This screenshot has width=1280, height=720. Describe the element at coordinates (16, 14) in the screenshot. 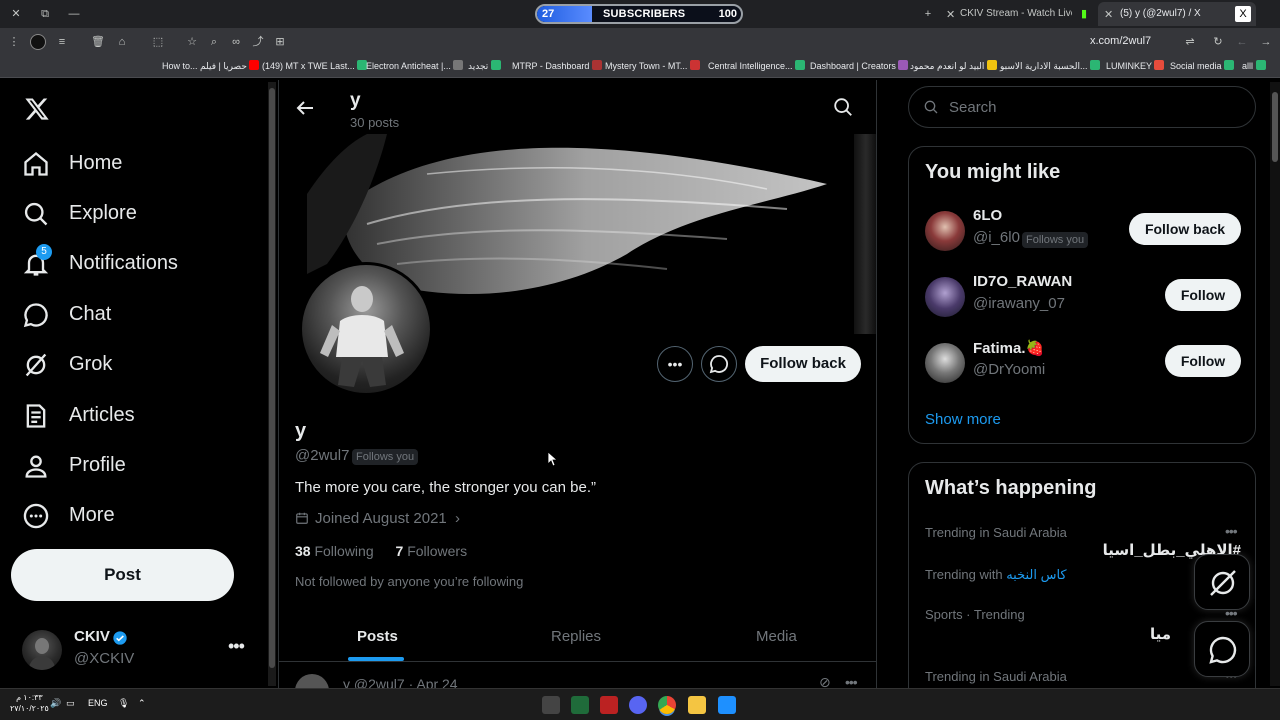

I see `close-icon: ✕` at that location.